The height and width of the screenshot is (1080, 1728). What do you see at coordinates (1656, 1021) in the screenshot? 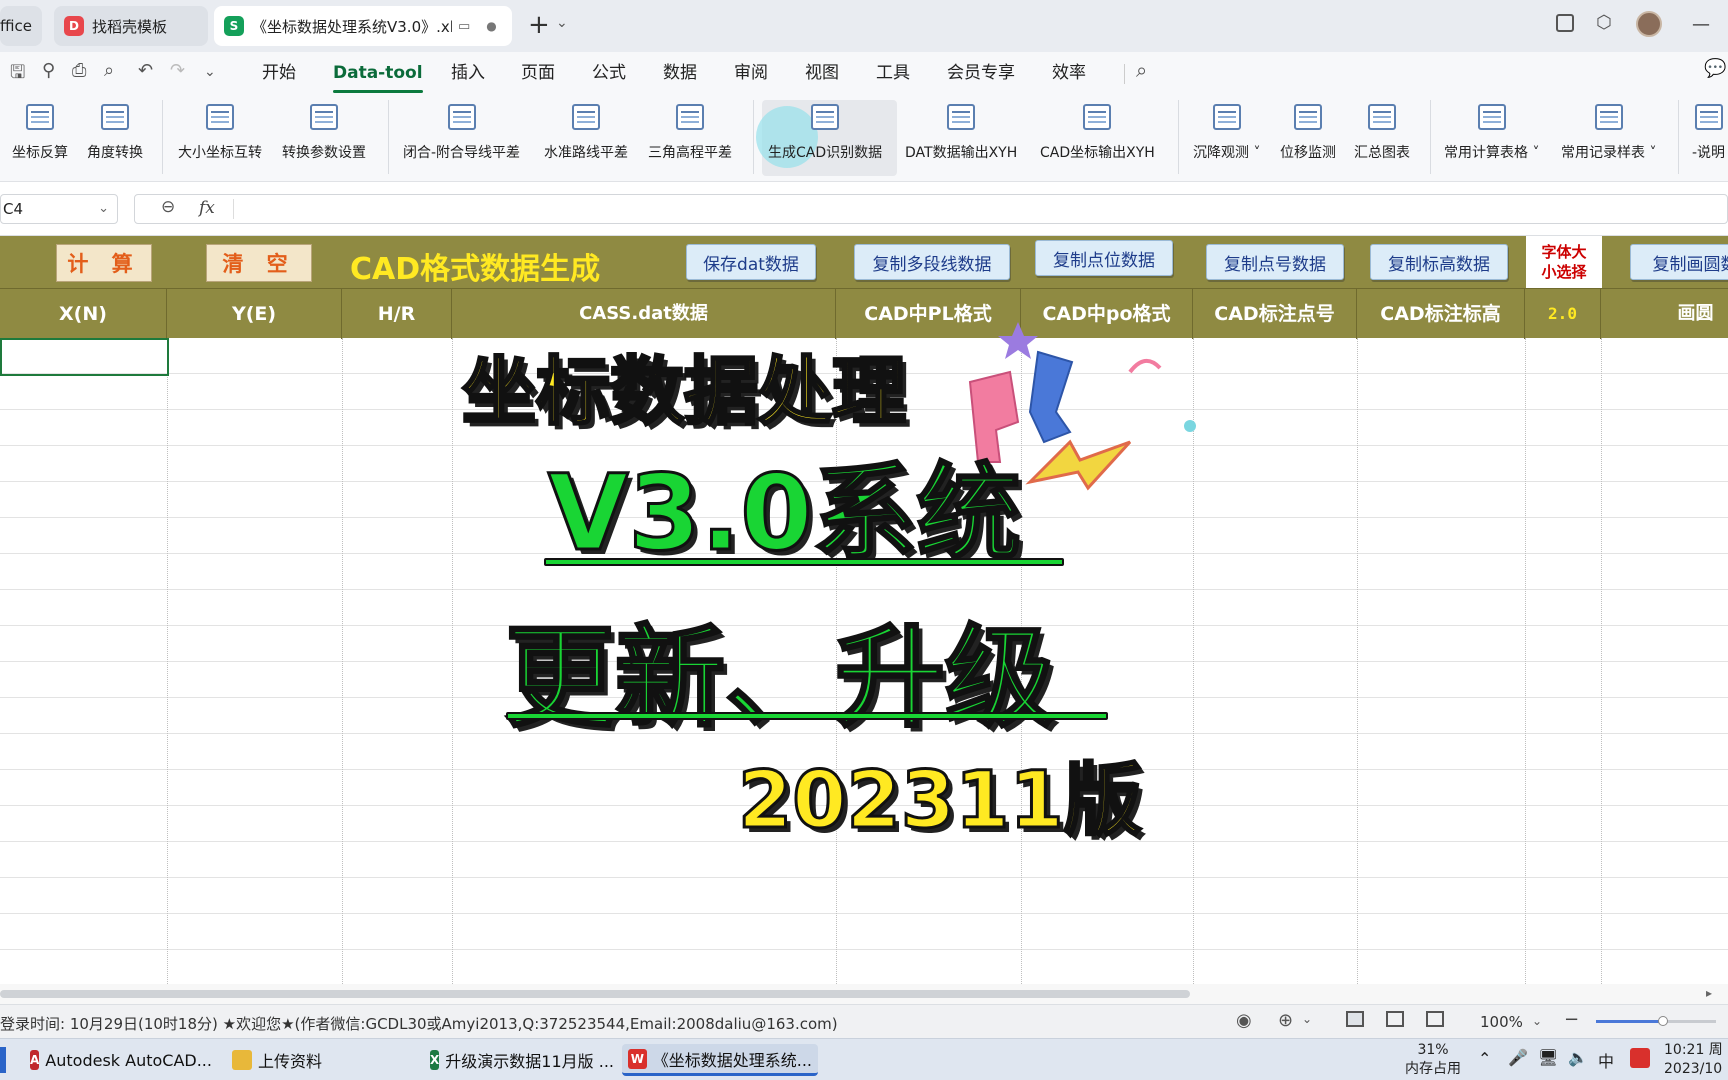
I see `zoom-slider` at bounding box center [1656, 1021].